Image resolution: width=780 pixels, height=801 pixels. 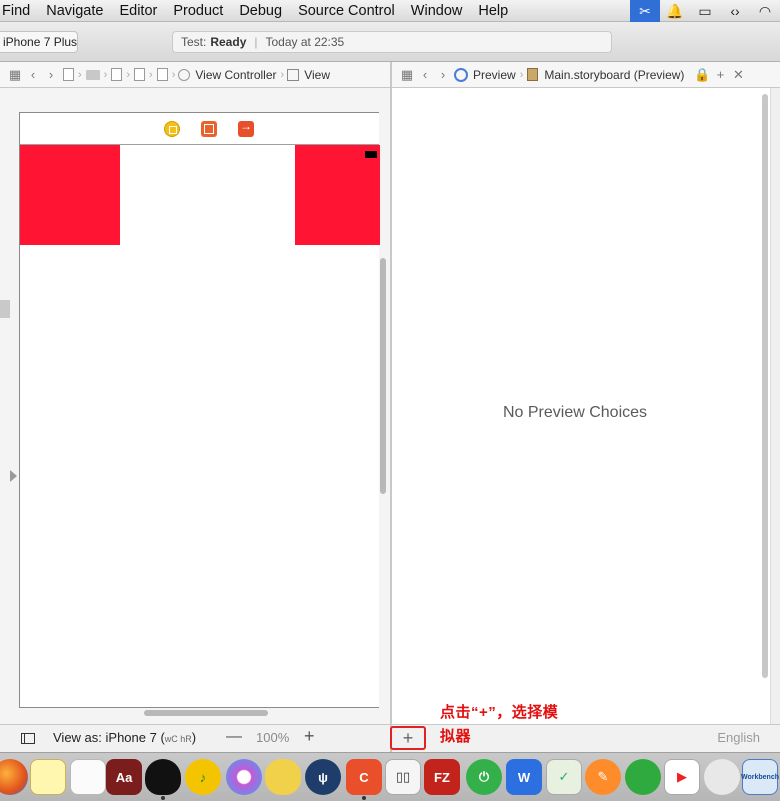 I want to click on dock: Aa ♪ ♫ ψ C ▯▯ FZ ⏻ W ✓ ✎ ▶ Workbench, so click(x=390, y=776).